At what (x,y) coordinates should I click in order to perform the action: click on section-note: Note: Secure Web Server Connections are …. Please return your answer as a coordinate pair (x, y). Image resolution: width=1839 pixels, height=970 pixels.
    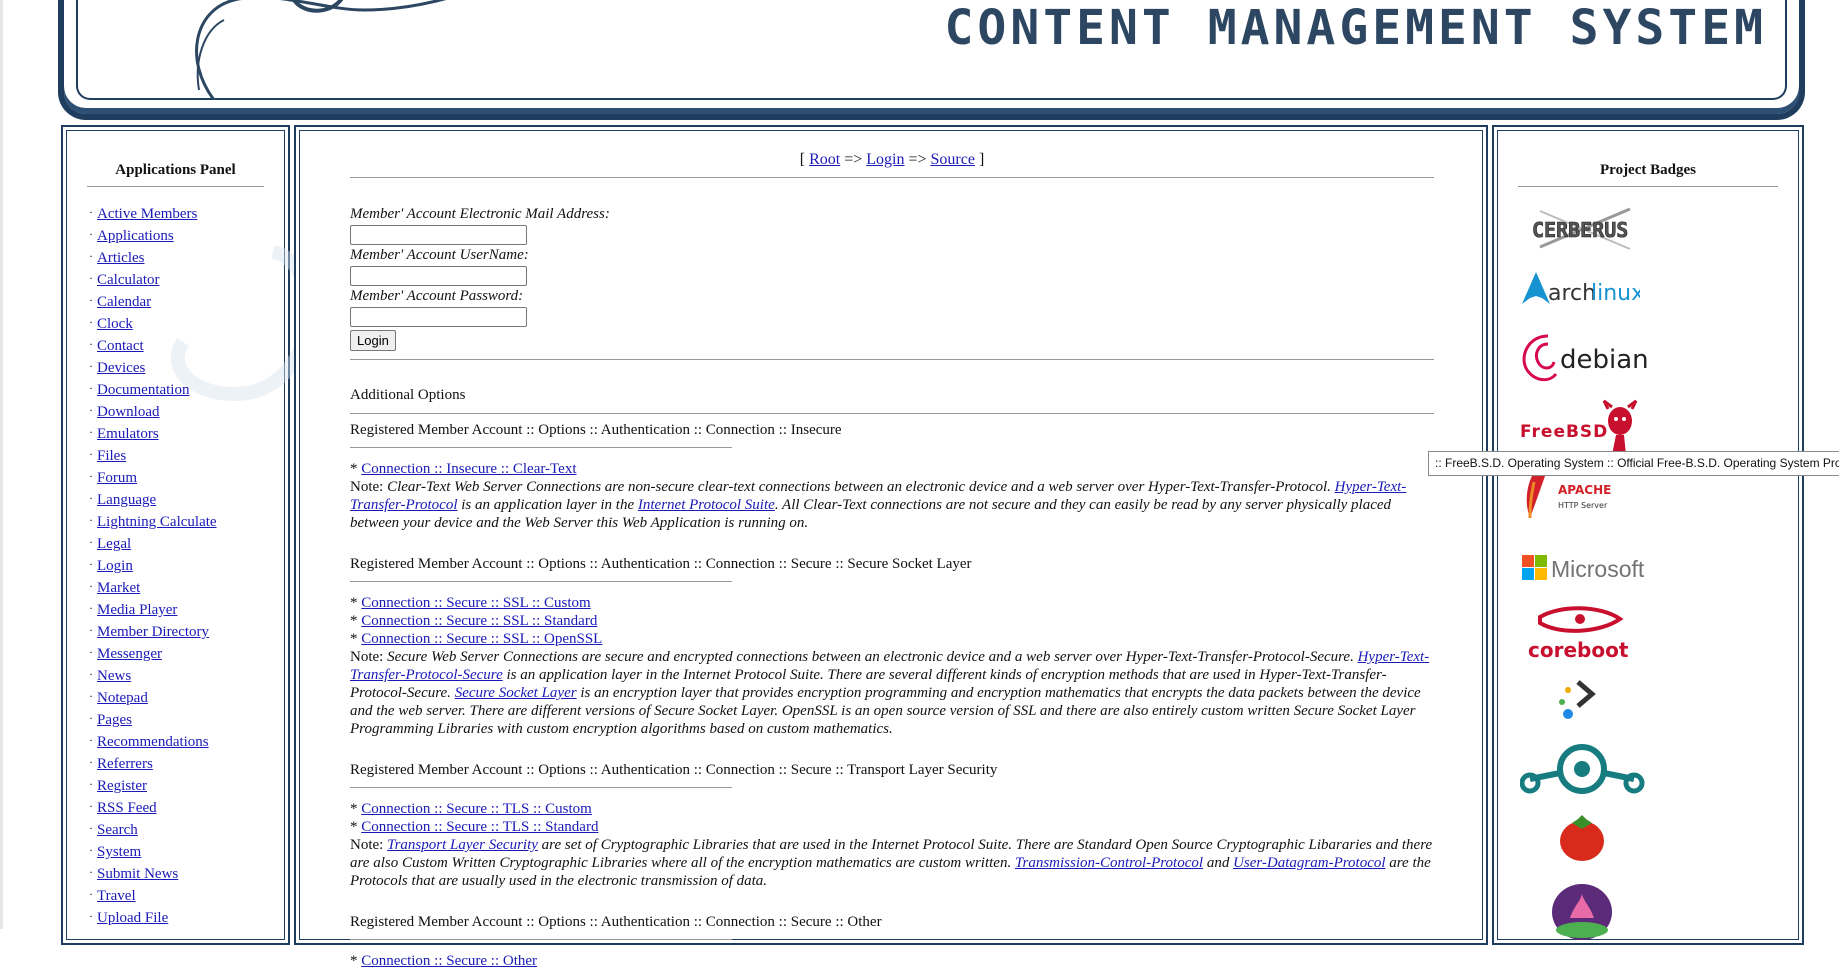
    Looking at the image, I should click on (892, 693).